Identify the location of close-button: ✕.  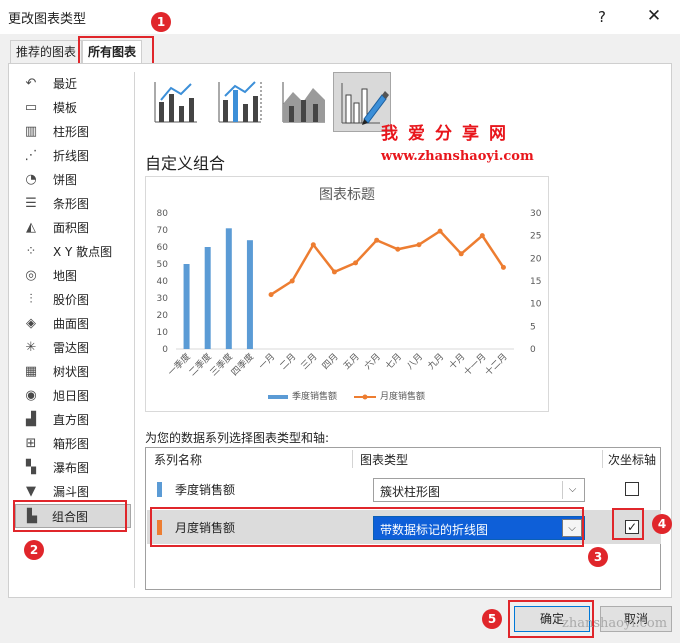
(654, 16).